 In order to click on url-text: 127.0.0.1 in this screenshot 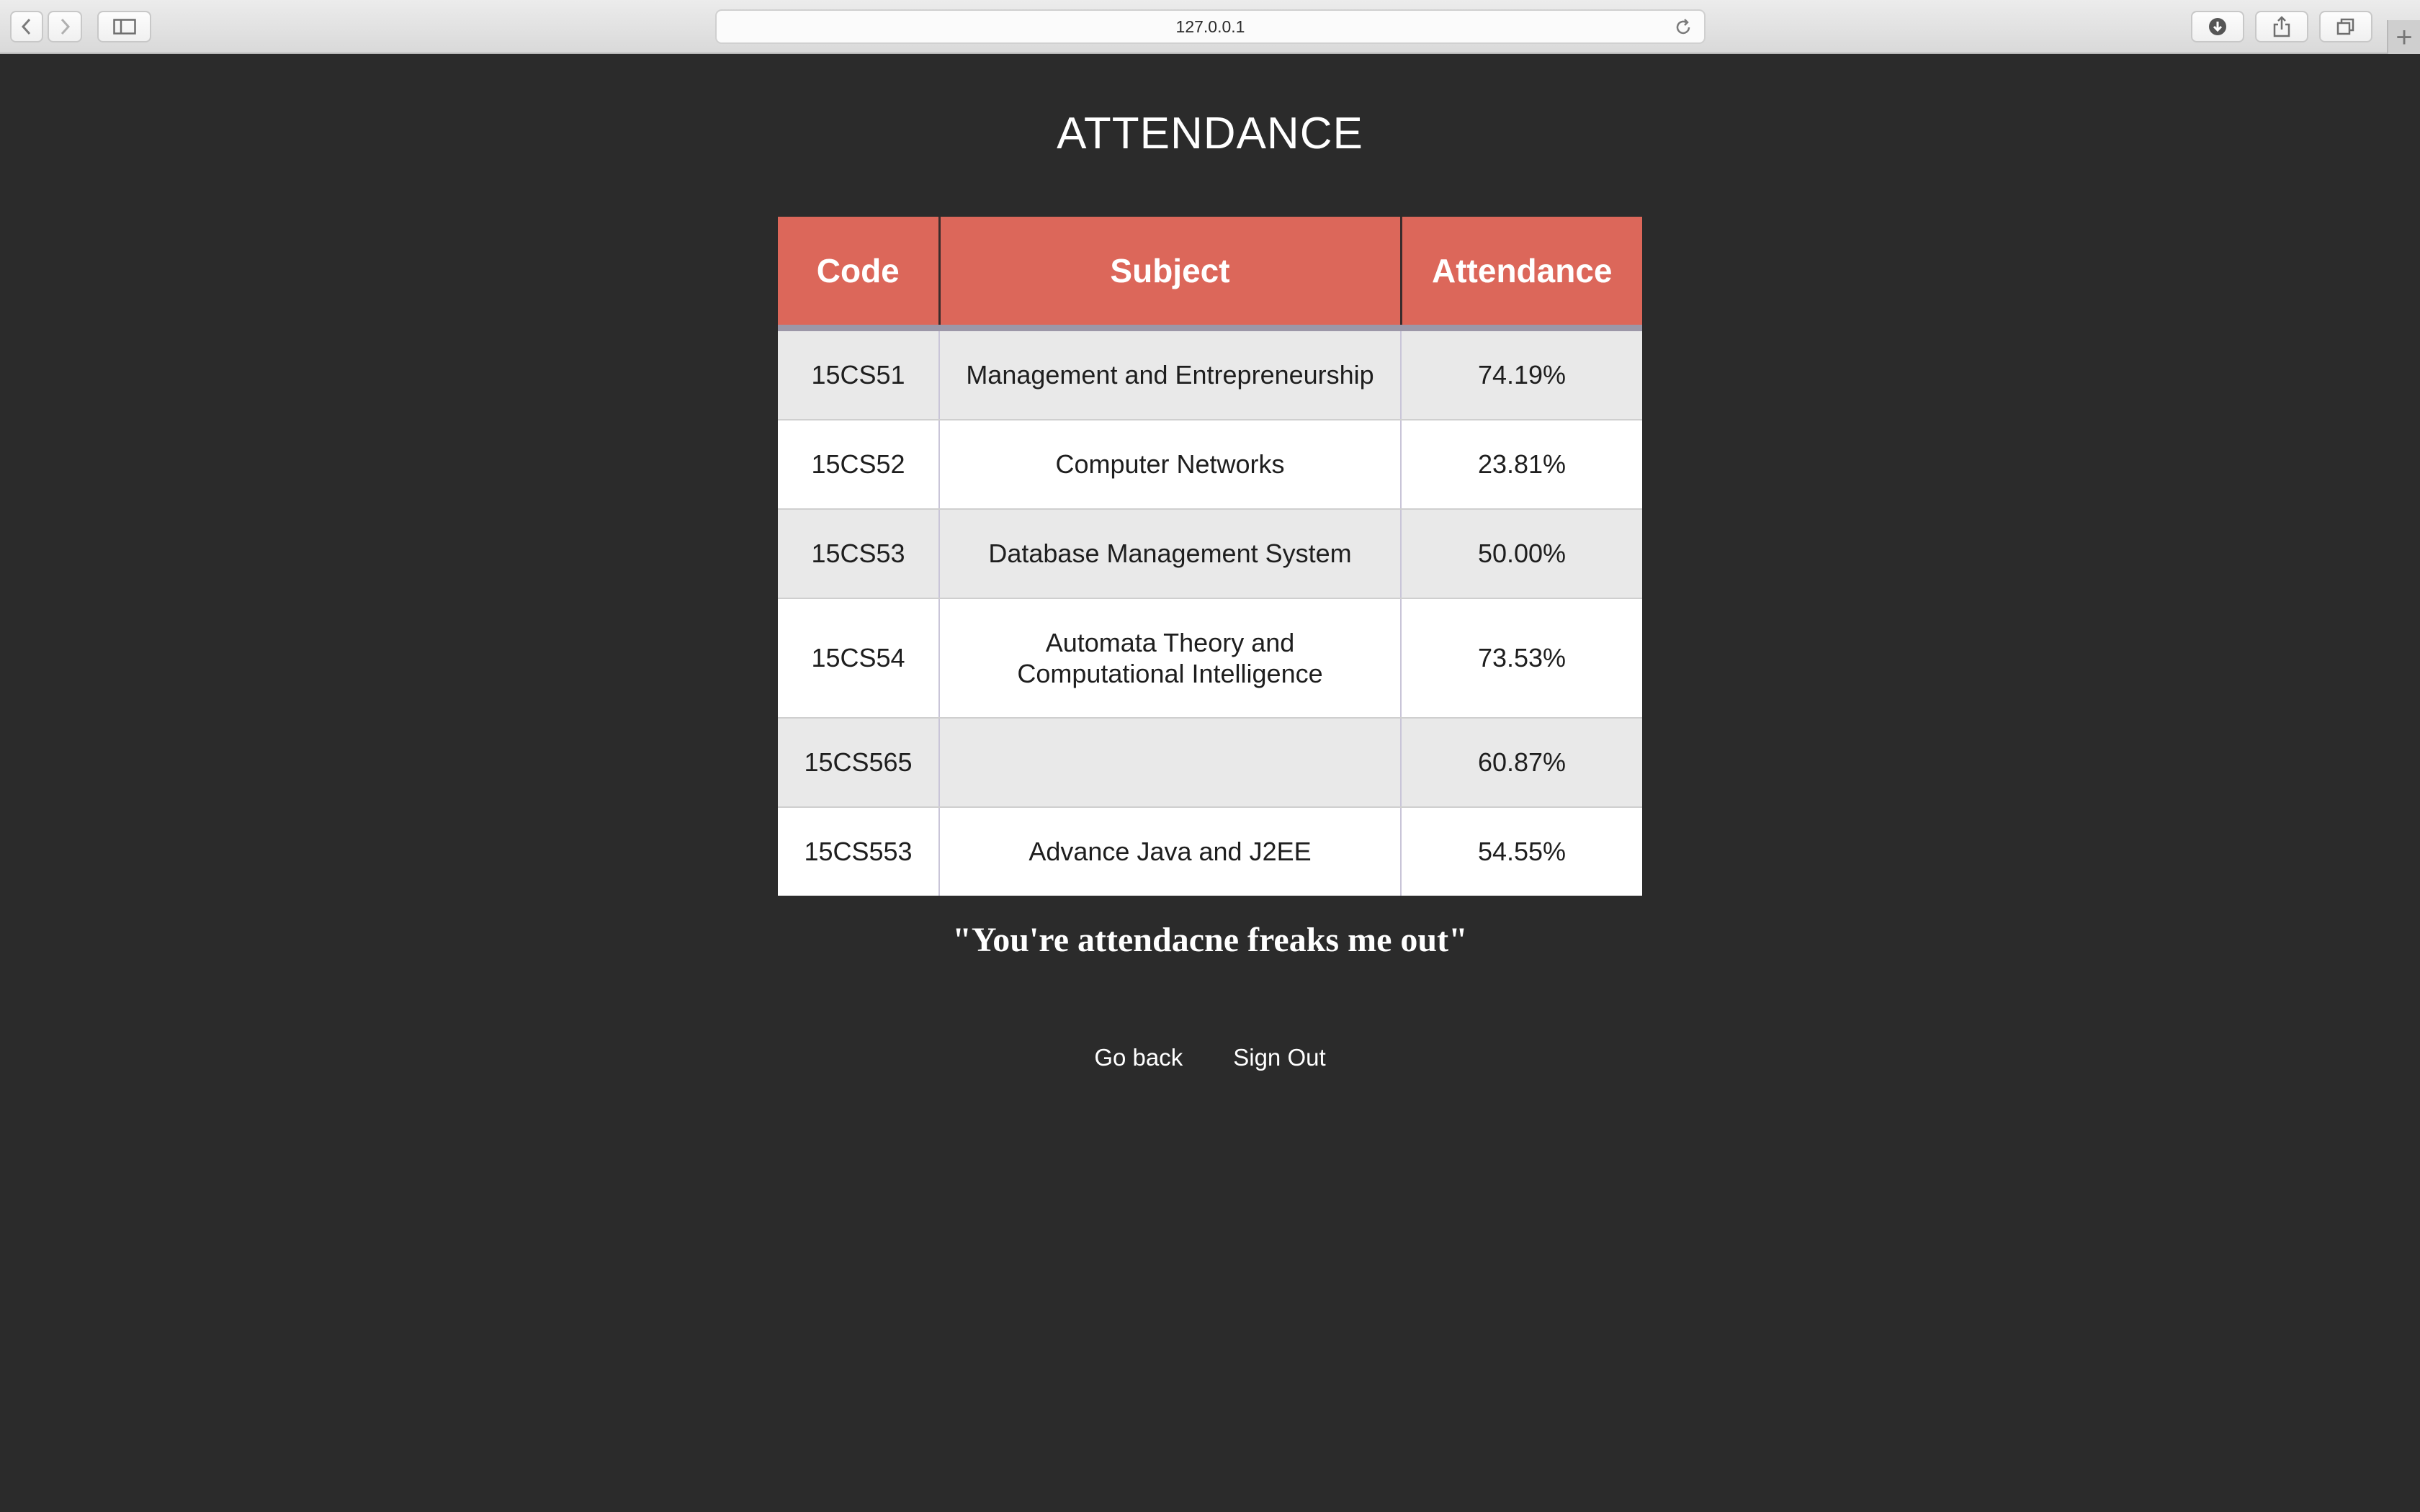, I will do `click(1210, 26)`.